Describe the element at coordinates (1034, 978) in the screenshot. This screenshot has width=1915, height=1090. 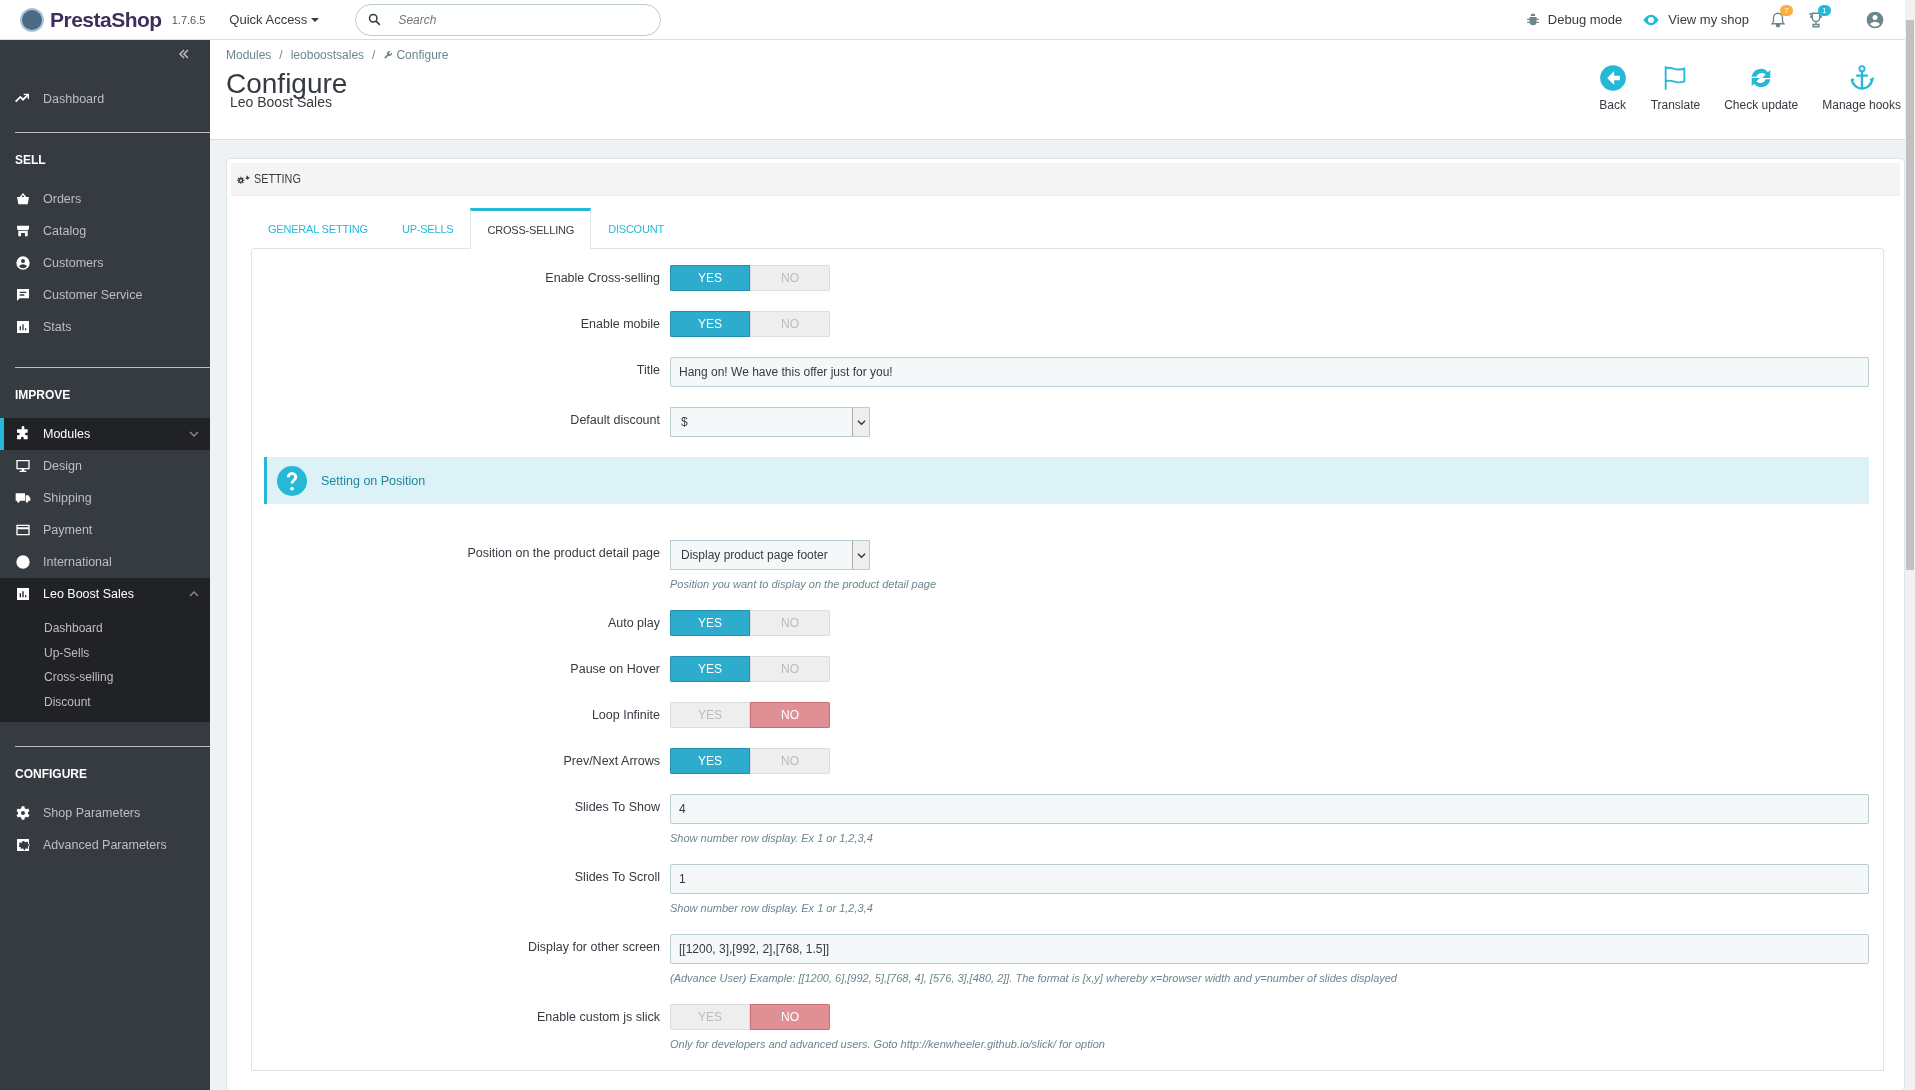
I see `help-text: (Advance User) Example: [[1200, 6],[992, 5],[768, 4], [576, 3],[480, 2]]. The format is [x,y] whereby x=browser width and y=number of slides displayed` at that location.